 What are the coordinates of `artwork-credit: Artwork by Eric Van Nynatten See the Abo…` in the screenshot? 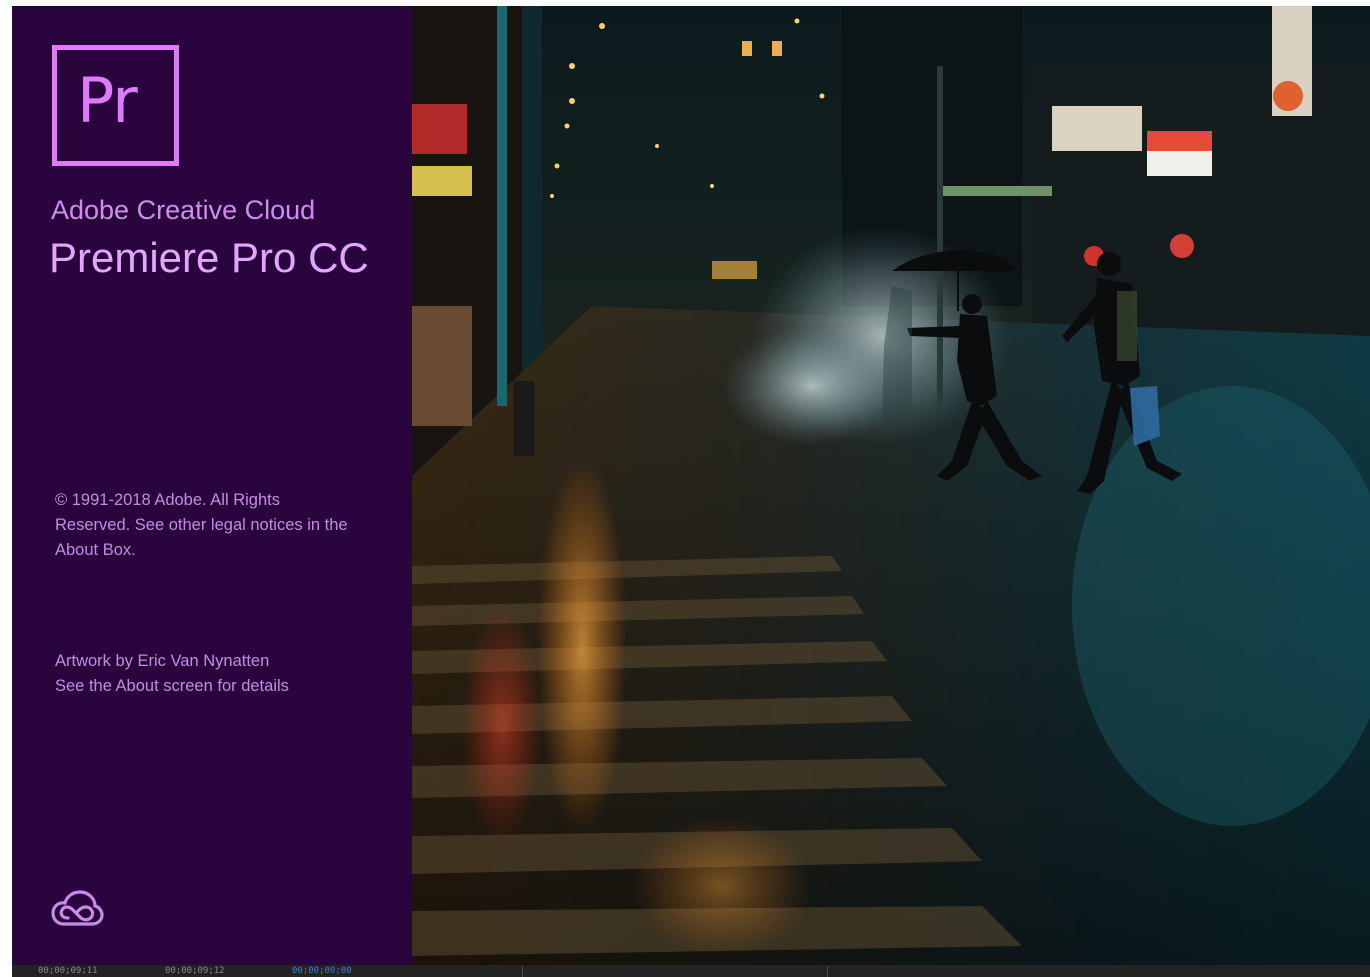 It's located at (215, 674).